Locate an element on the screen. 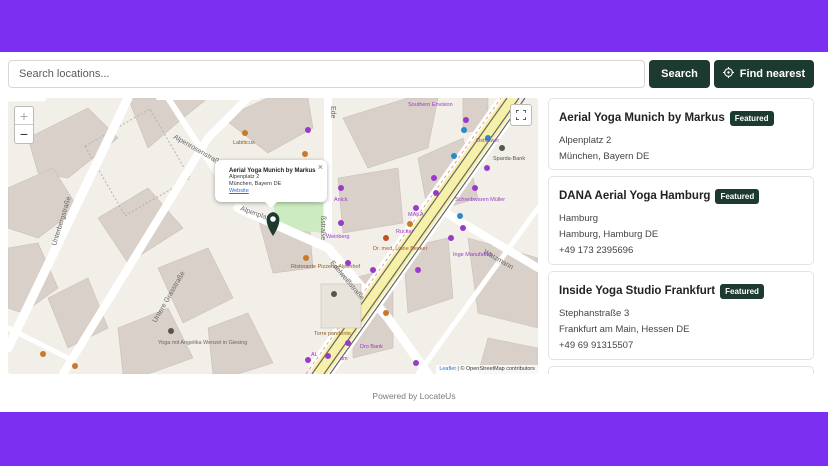 This screenshot has height=466, width=828. poi-label-labiticus: Labiticus is located at coordinates (244, 143).